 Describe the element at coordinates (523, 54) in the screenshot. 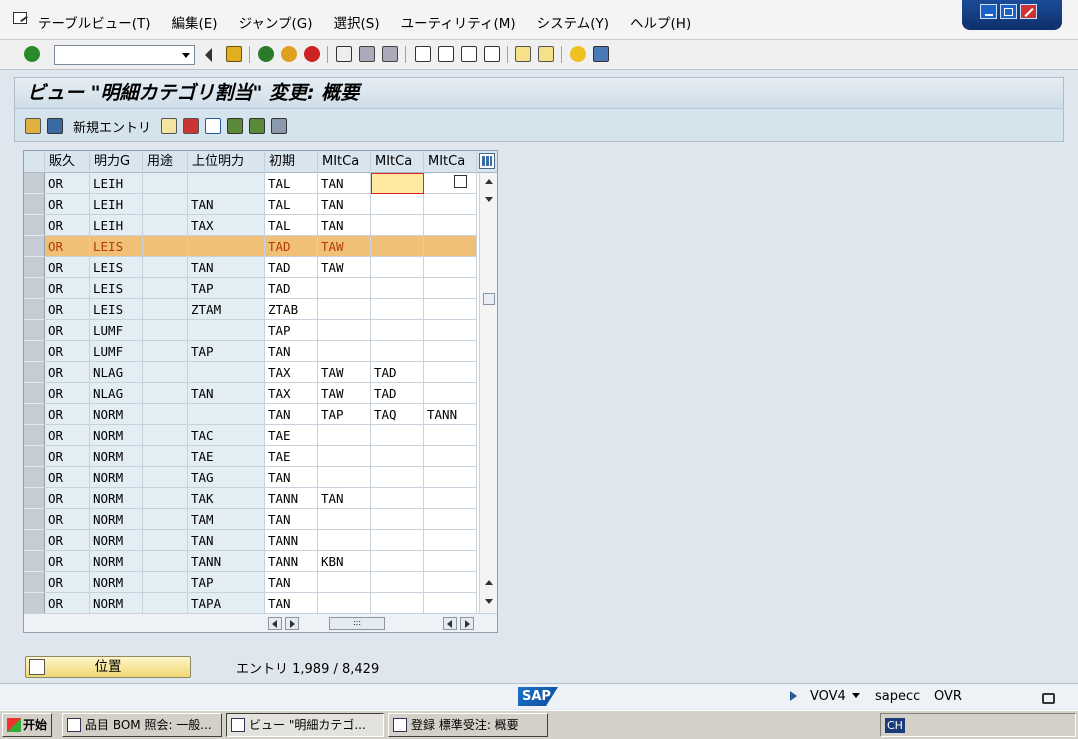

I see `new-session-icon` at that location.